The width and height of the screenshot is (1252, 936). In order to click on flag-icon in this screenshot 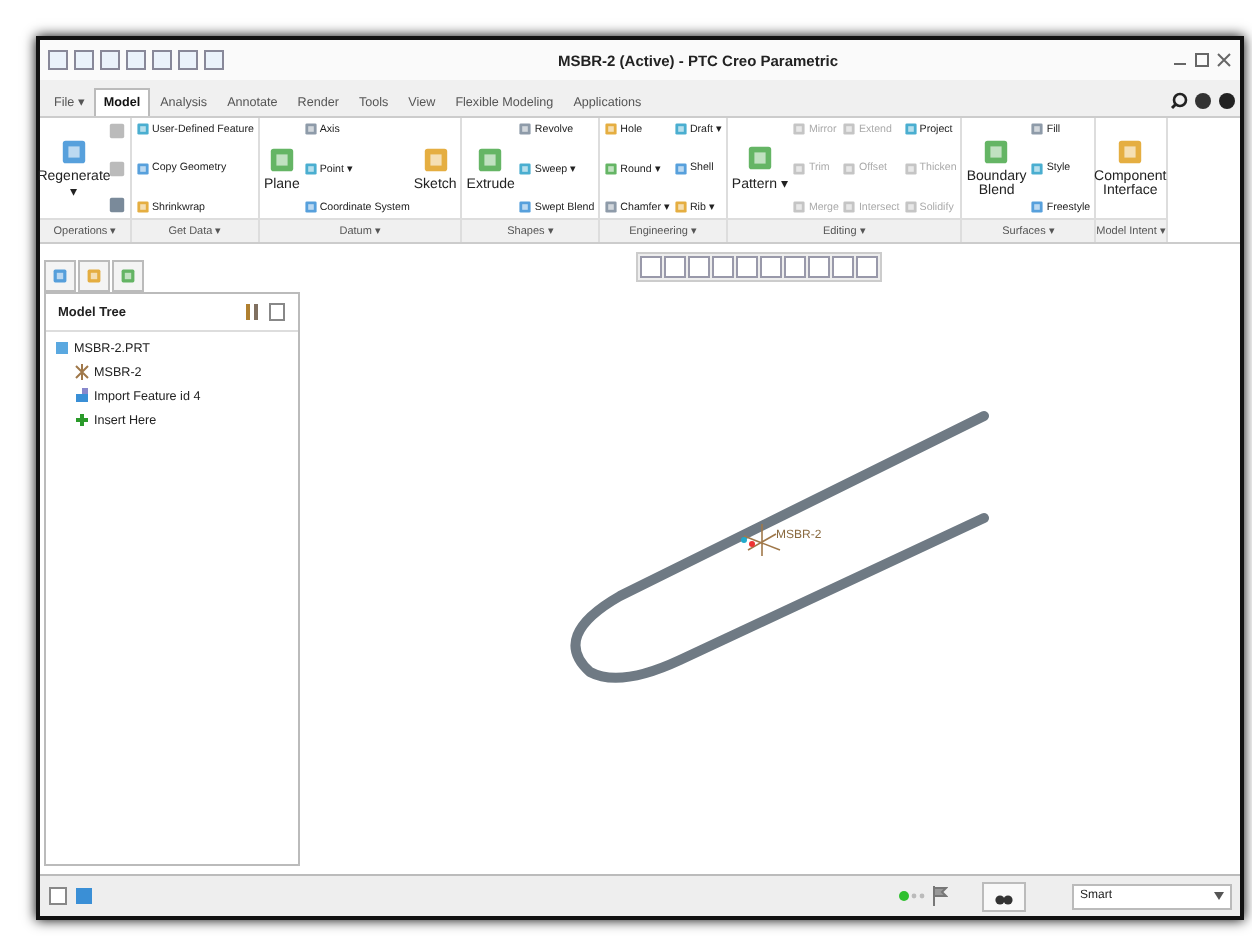, I will do `click(940, 896)`.